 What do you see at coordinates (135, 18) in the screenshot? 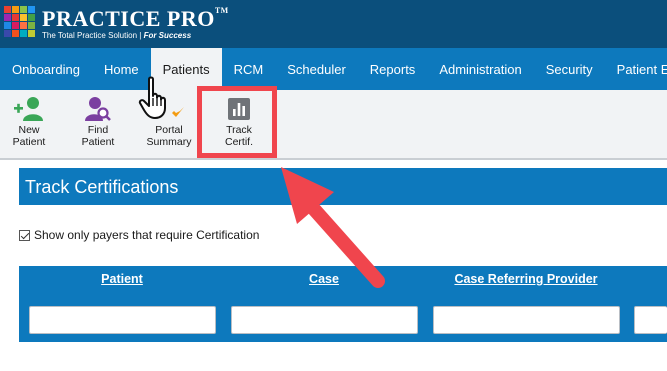
I see `brand-name: PRACTICE PROTM` at bounding box center [135, 18].